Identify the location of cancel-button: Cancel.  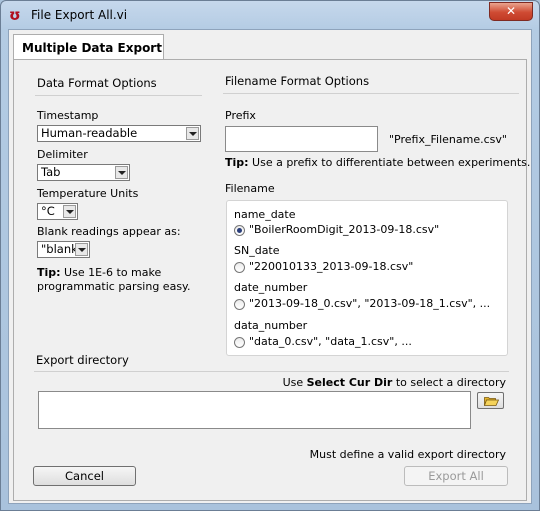
(84, 476).